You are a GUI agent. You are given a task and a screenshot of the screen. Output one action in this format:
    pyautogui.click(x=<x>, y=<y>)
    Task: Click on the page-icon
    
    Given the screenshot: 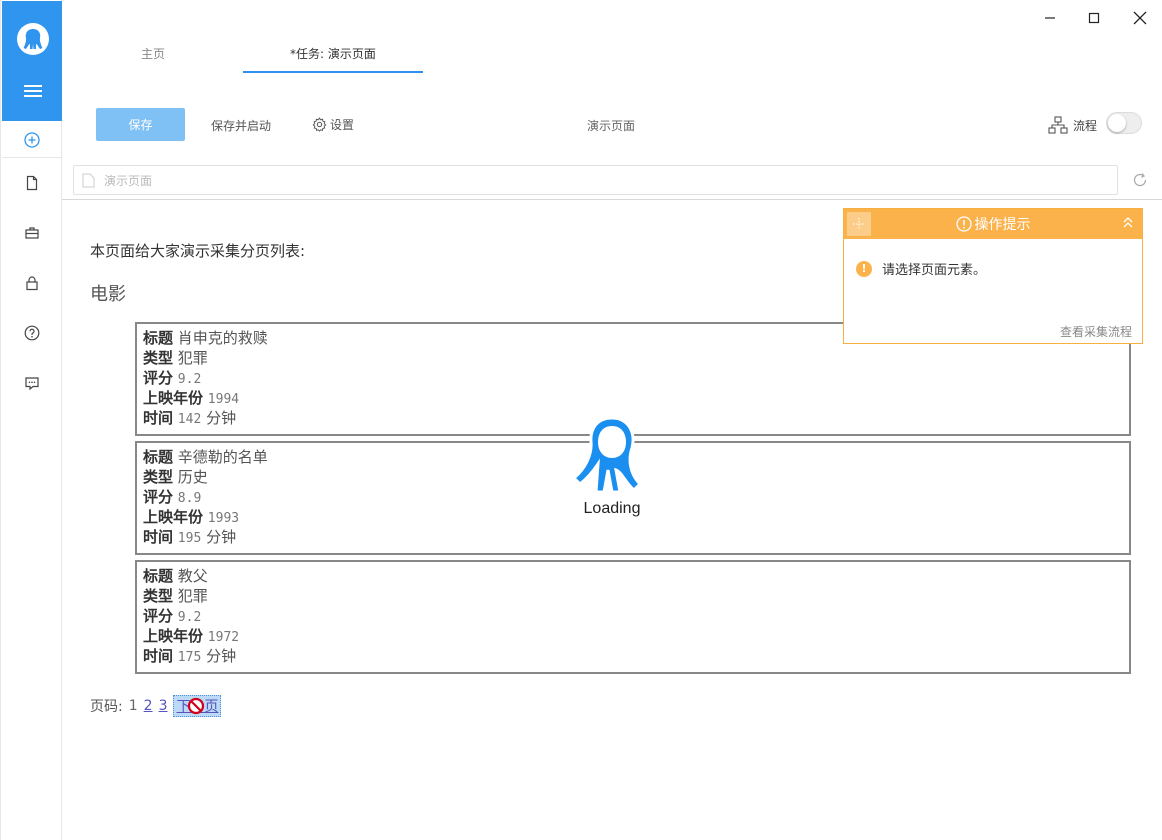 What is the action you would take?
    pyautogui.click(x=88, y=180)
    